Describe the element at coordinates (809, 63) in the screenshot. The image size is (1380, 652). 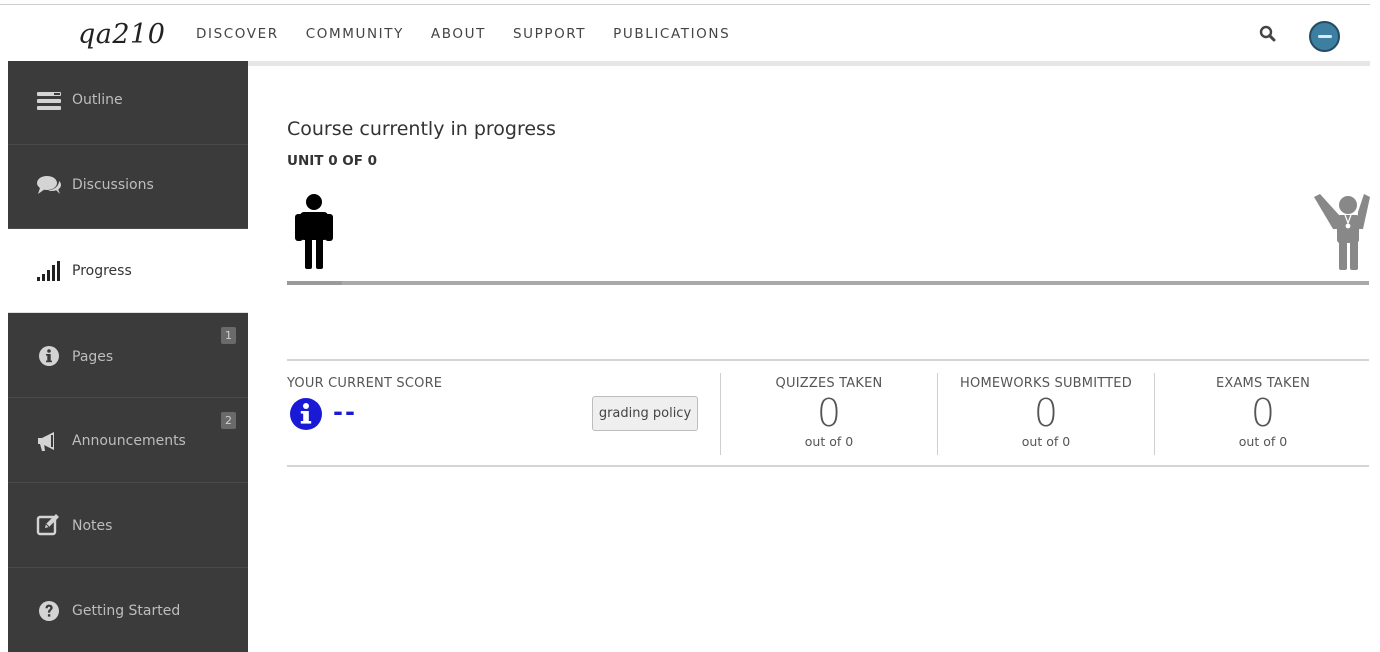
I see `header-divider` at that location.